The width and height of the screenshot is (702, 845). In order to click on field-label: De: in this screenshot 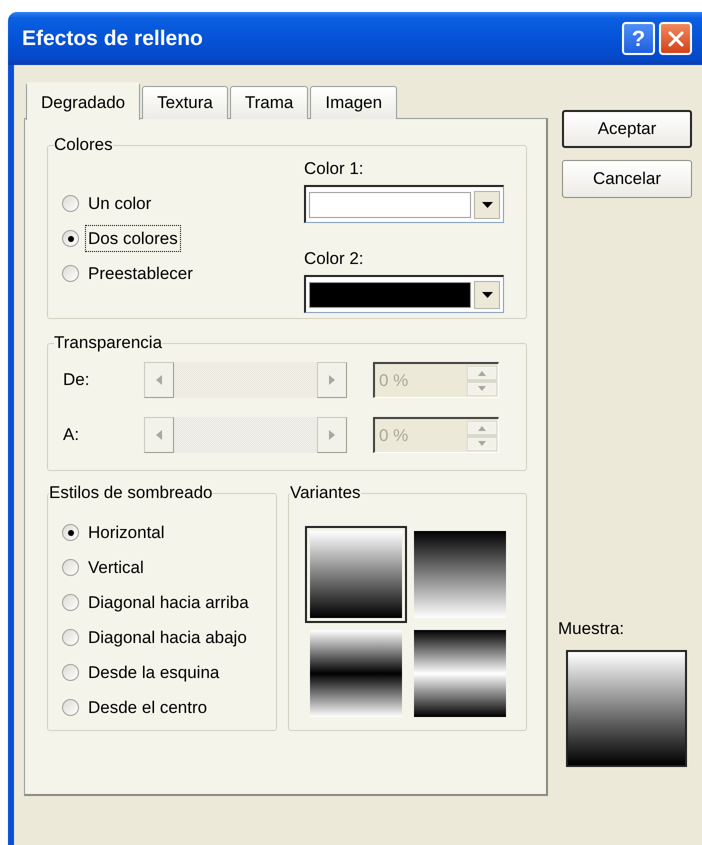, I will do `click(76, 380)`.